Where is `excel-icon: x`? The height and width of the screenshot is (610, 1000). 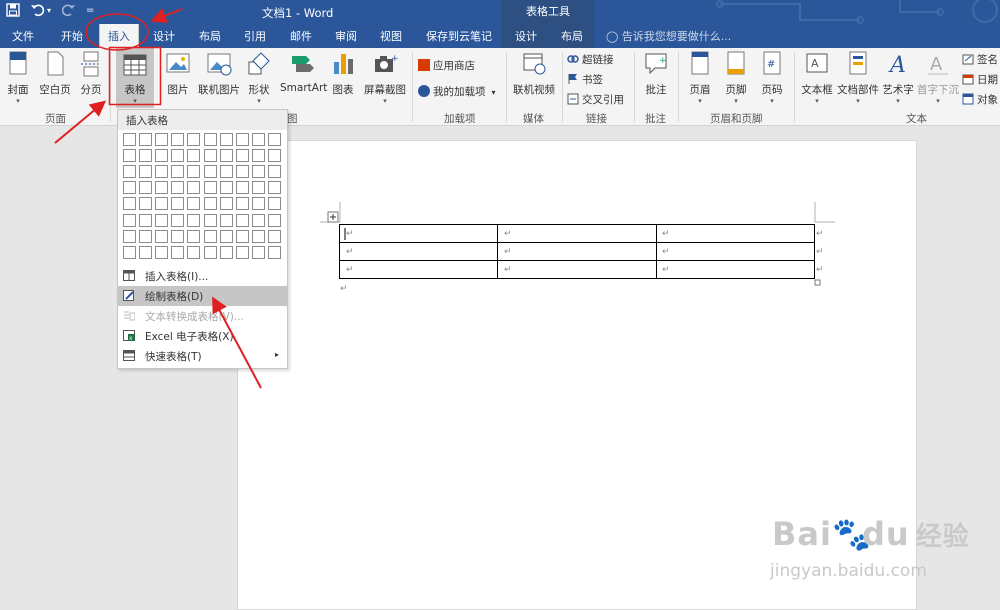 excel-icon: x is located at coordinates (129, 336).